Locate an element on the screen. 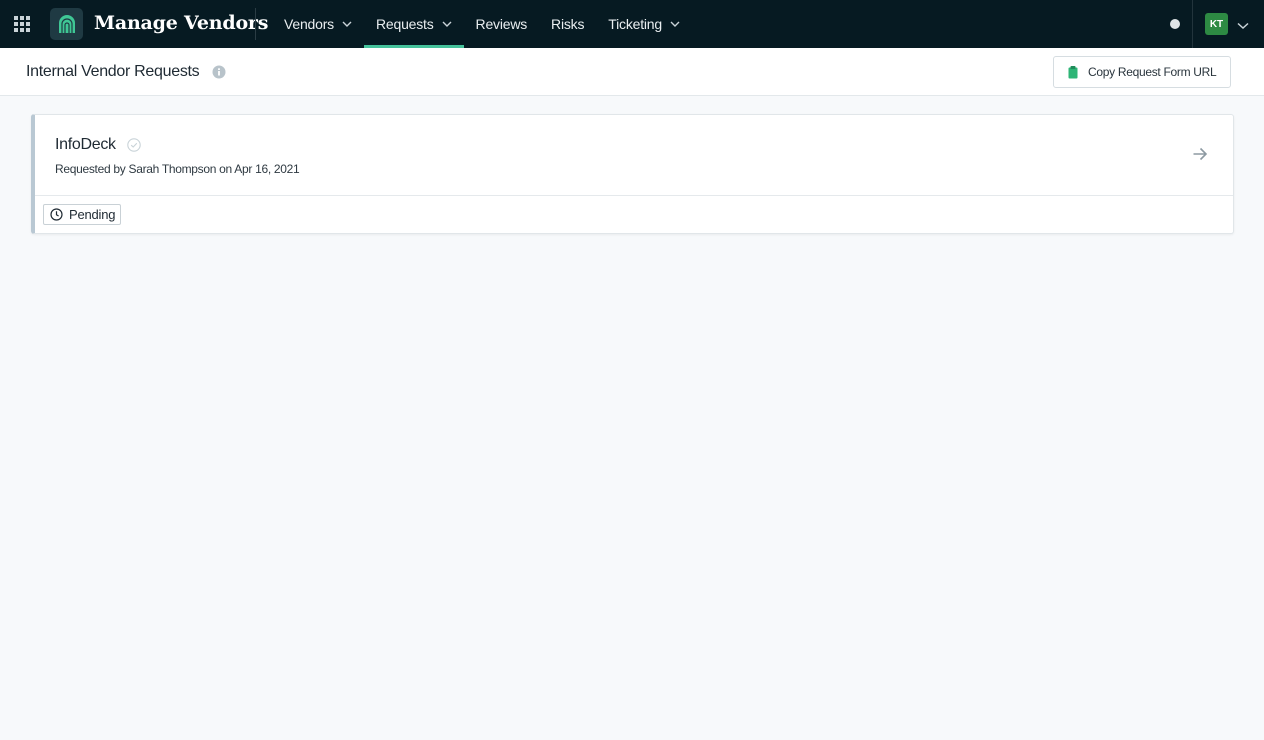 The image size is (1264, 740). page-title: Internal Vendor Requests is located at coordinates (113, 71).